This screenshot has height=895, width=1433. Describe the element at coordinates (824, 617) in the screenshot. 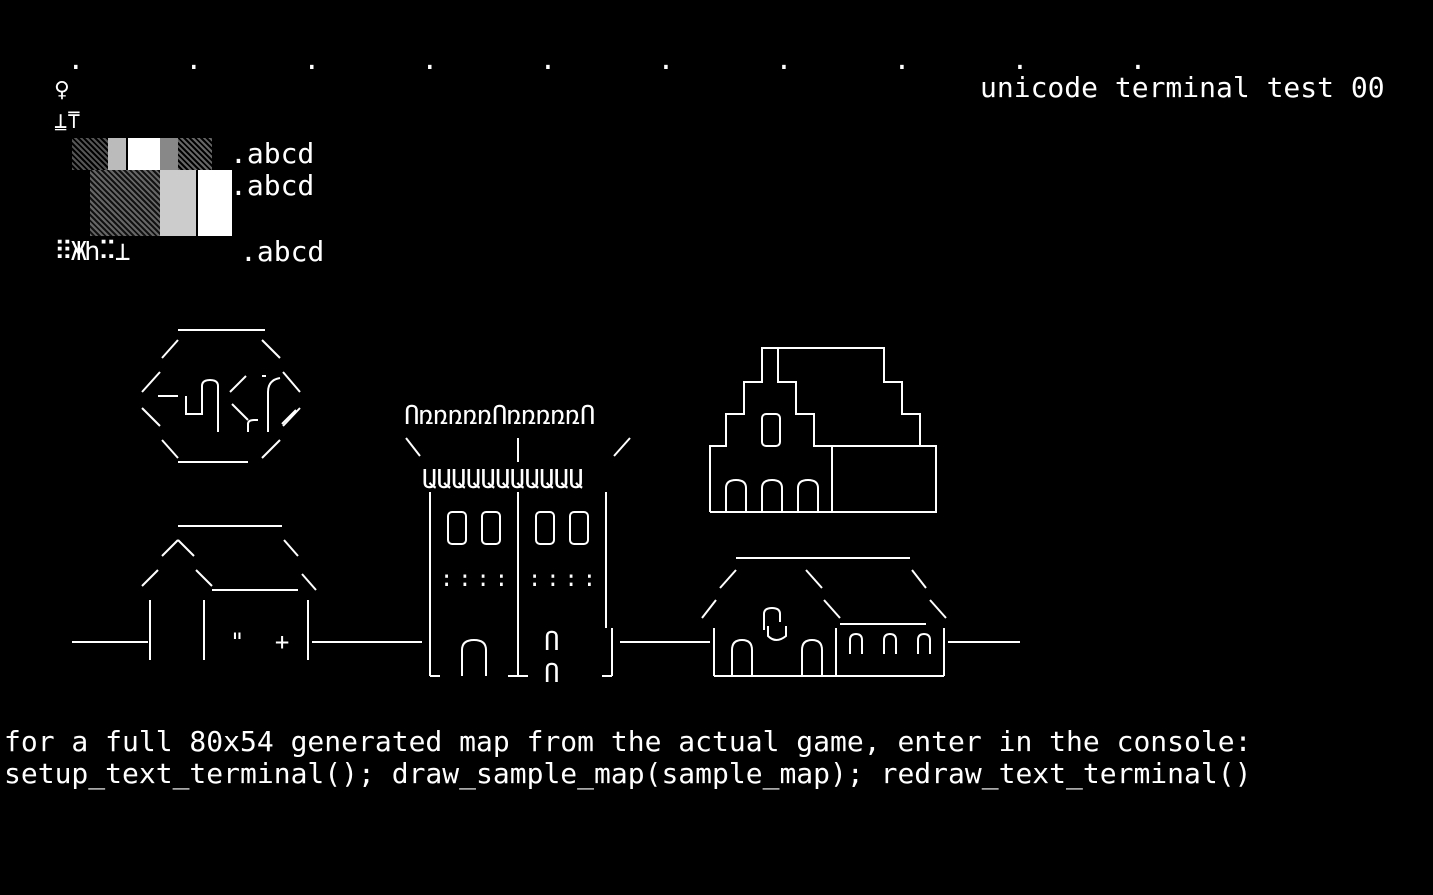

I see `farmhouse` at that location.